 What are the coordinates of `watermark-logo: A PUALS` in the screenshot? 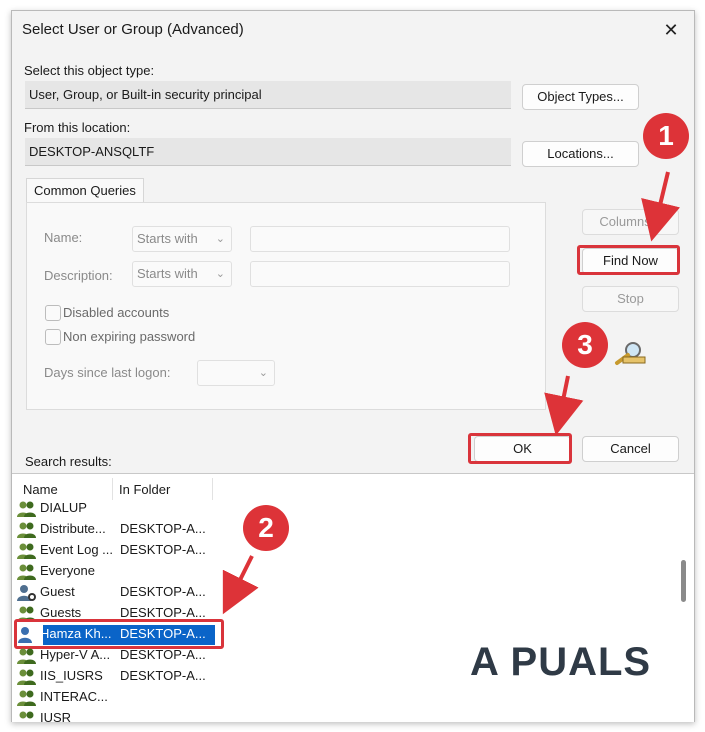 It's located at (561, 662).